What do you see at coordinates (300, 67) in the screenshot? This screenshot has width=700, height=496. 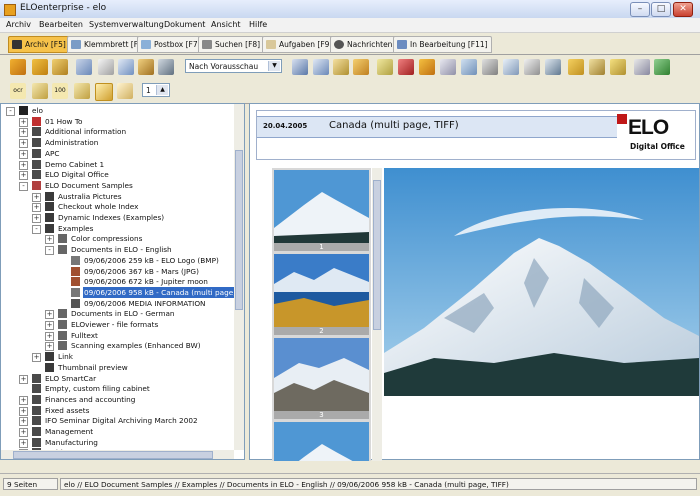 I see `checkout-icon` at bounding box center [300, 67].